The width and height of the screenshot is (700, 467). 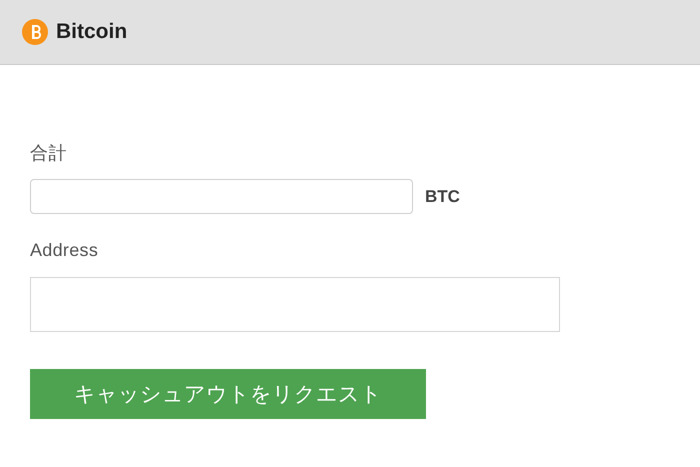 What do you see at coordinates (442, 196) in the screenshot?
I see `unit-label: BTC` at bounding box center [442, 196].